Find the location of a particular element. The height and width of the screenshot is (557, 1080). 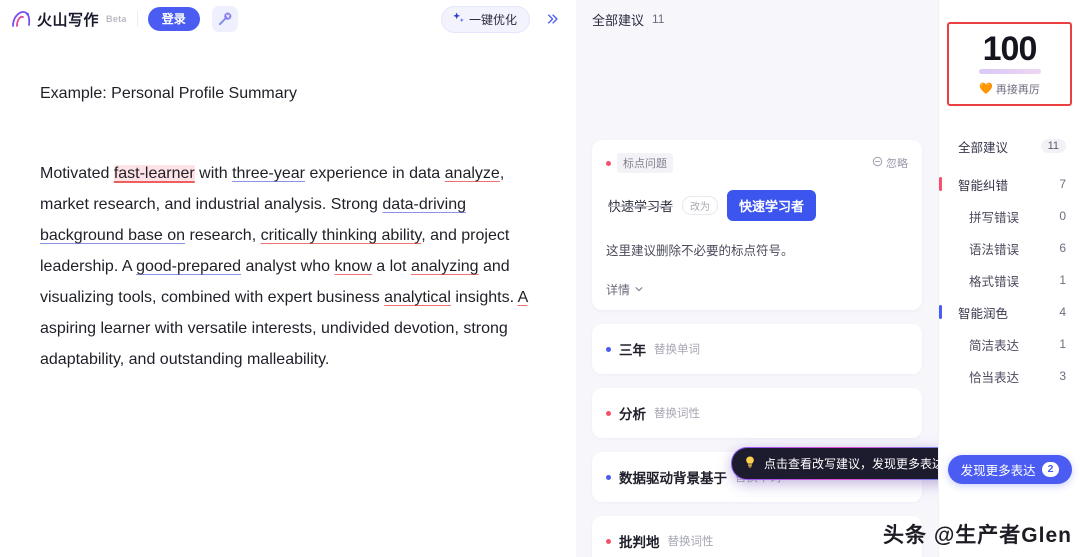

category-row-智能纠错: 智能纠错 7 is located at coordinates (1009, 184).